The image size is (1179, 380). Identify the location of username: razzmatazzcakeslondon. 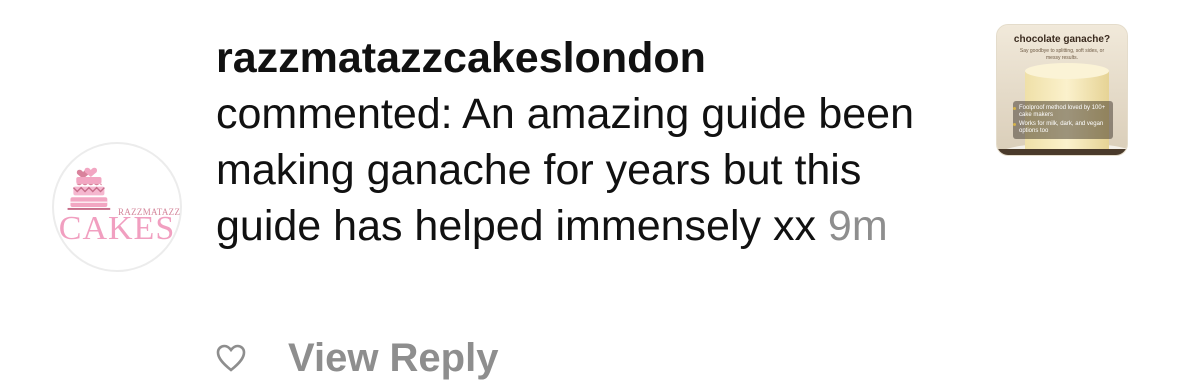
(596, 58).